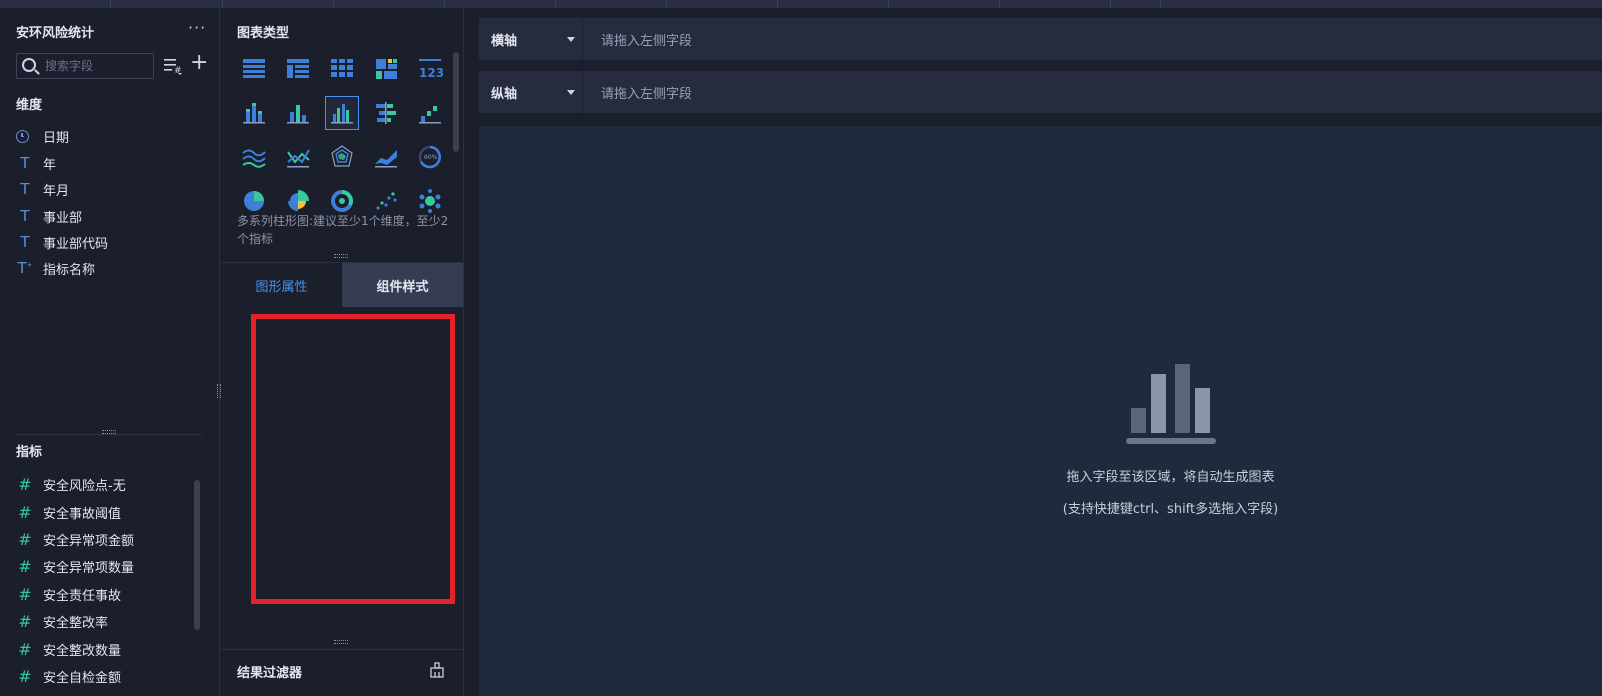 The image size is (1602, 696). What do you see at coordinates (25, 268) in the screenshot?
I see `text-type-calc-icon: T+` at bounding box center [25, 268].